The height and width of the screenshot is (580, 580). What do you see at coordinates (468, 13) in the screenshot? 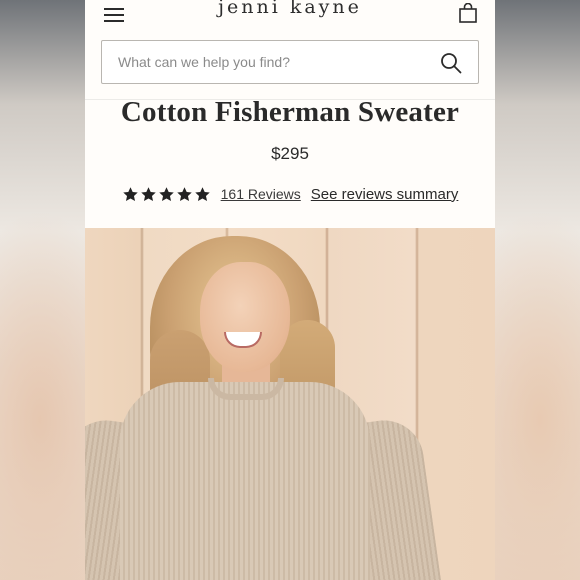
I see `shopping-bag-icon` at bounding box center [468, 13].